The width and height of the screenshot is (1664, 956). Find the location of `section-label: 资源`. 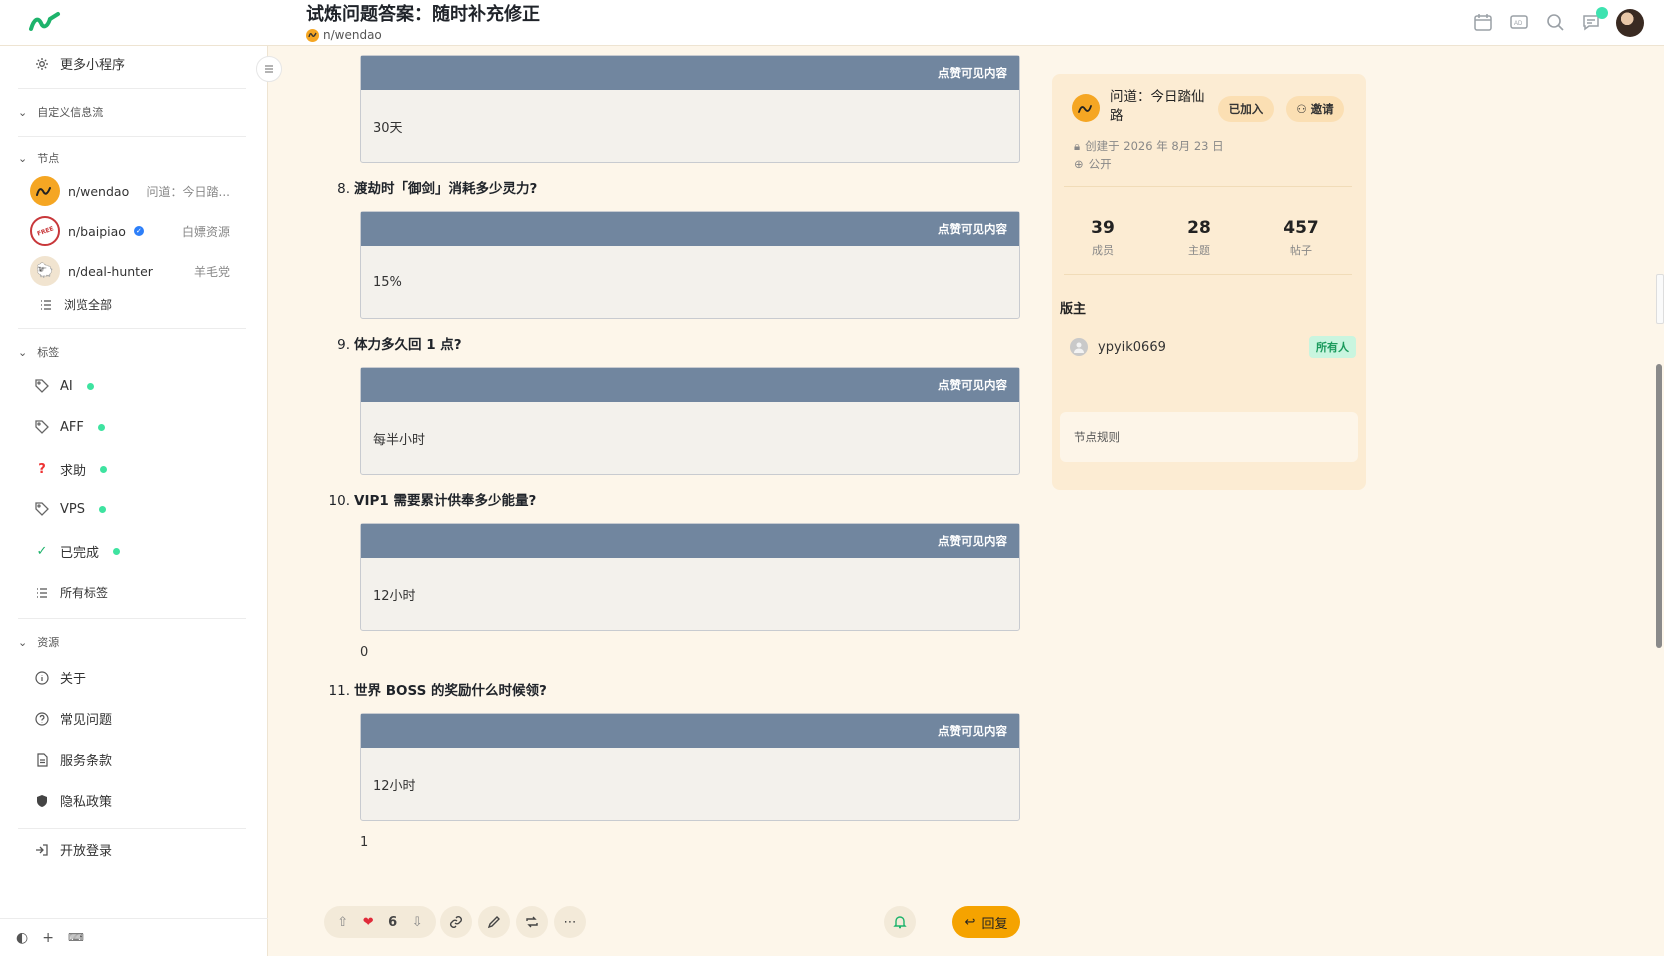

section-label: 资源 is located at coordinates (48, 642).